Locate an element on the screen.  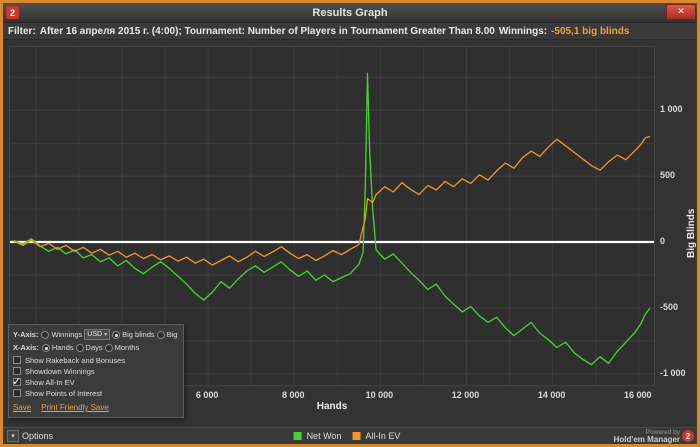
y-tick-label: -500 is located at coordinates (669, 306).